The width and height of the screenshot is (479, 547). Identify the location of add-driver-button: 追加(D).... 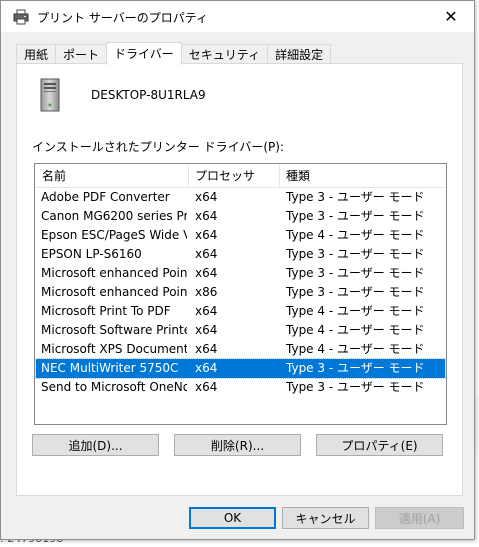
(95, 445).